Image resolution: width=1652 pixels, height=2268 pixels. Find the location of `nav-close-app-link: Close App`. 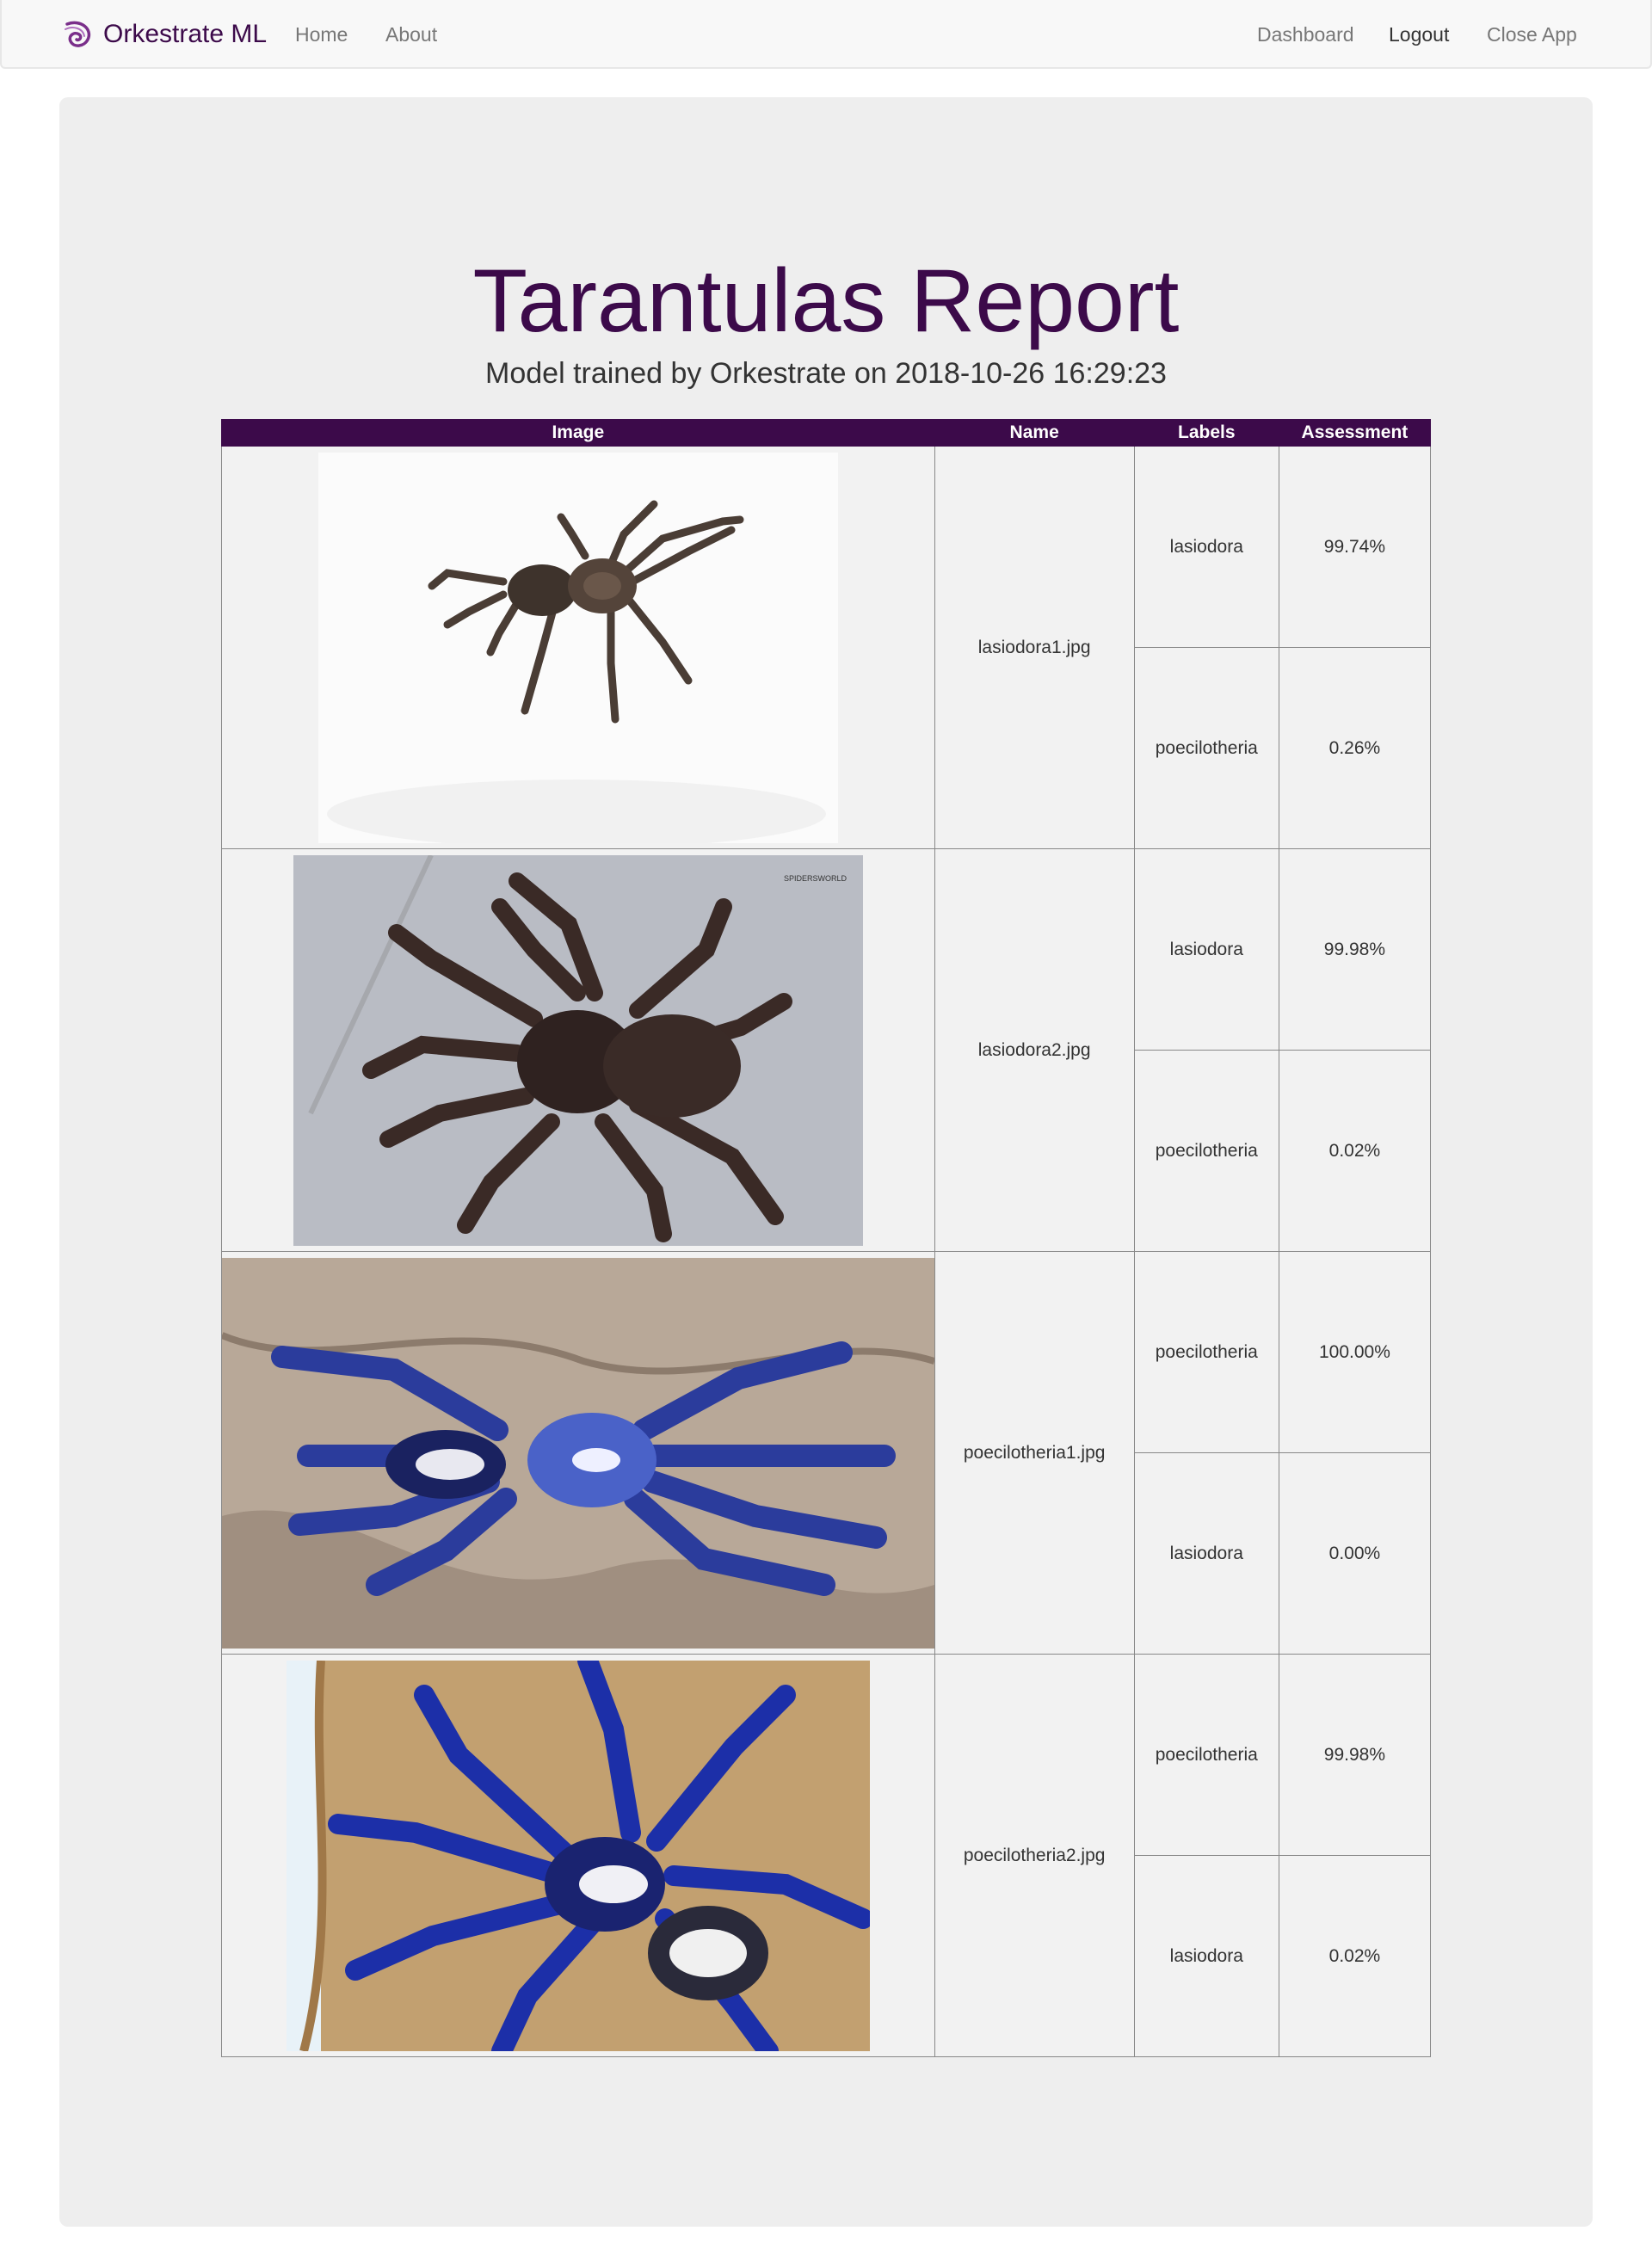

nav-close-app-link: Close App is located at coordinates (1532, 34).